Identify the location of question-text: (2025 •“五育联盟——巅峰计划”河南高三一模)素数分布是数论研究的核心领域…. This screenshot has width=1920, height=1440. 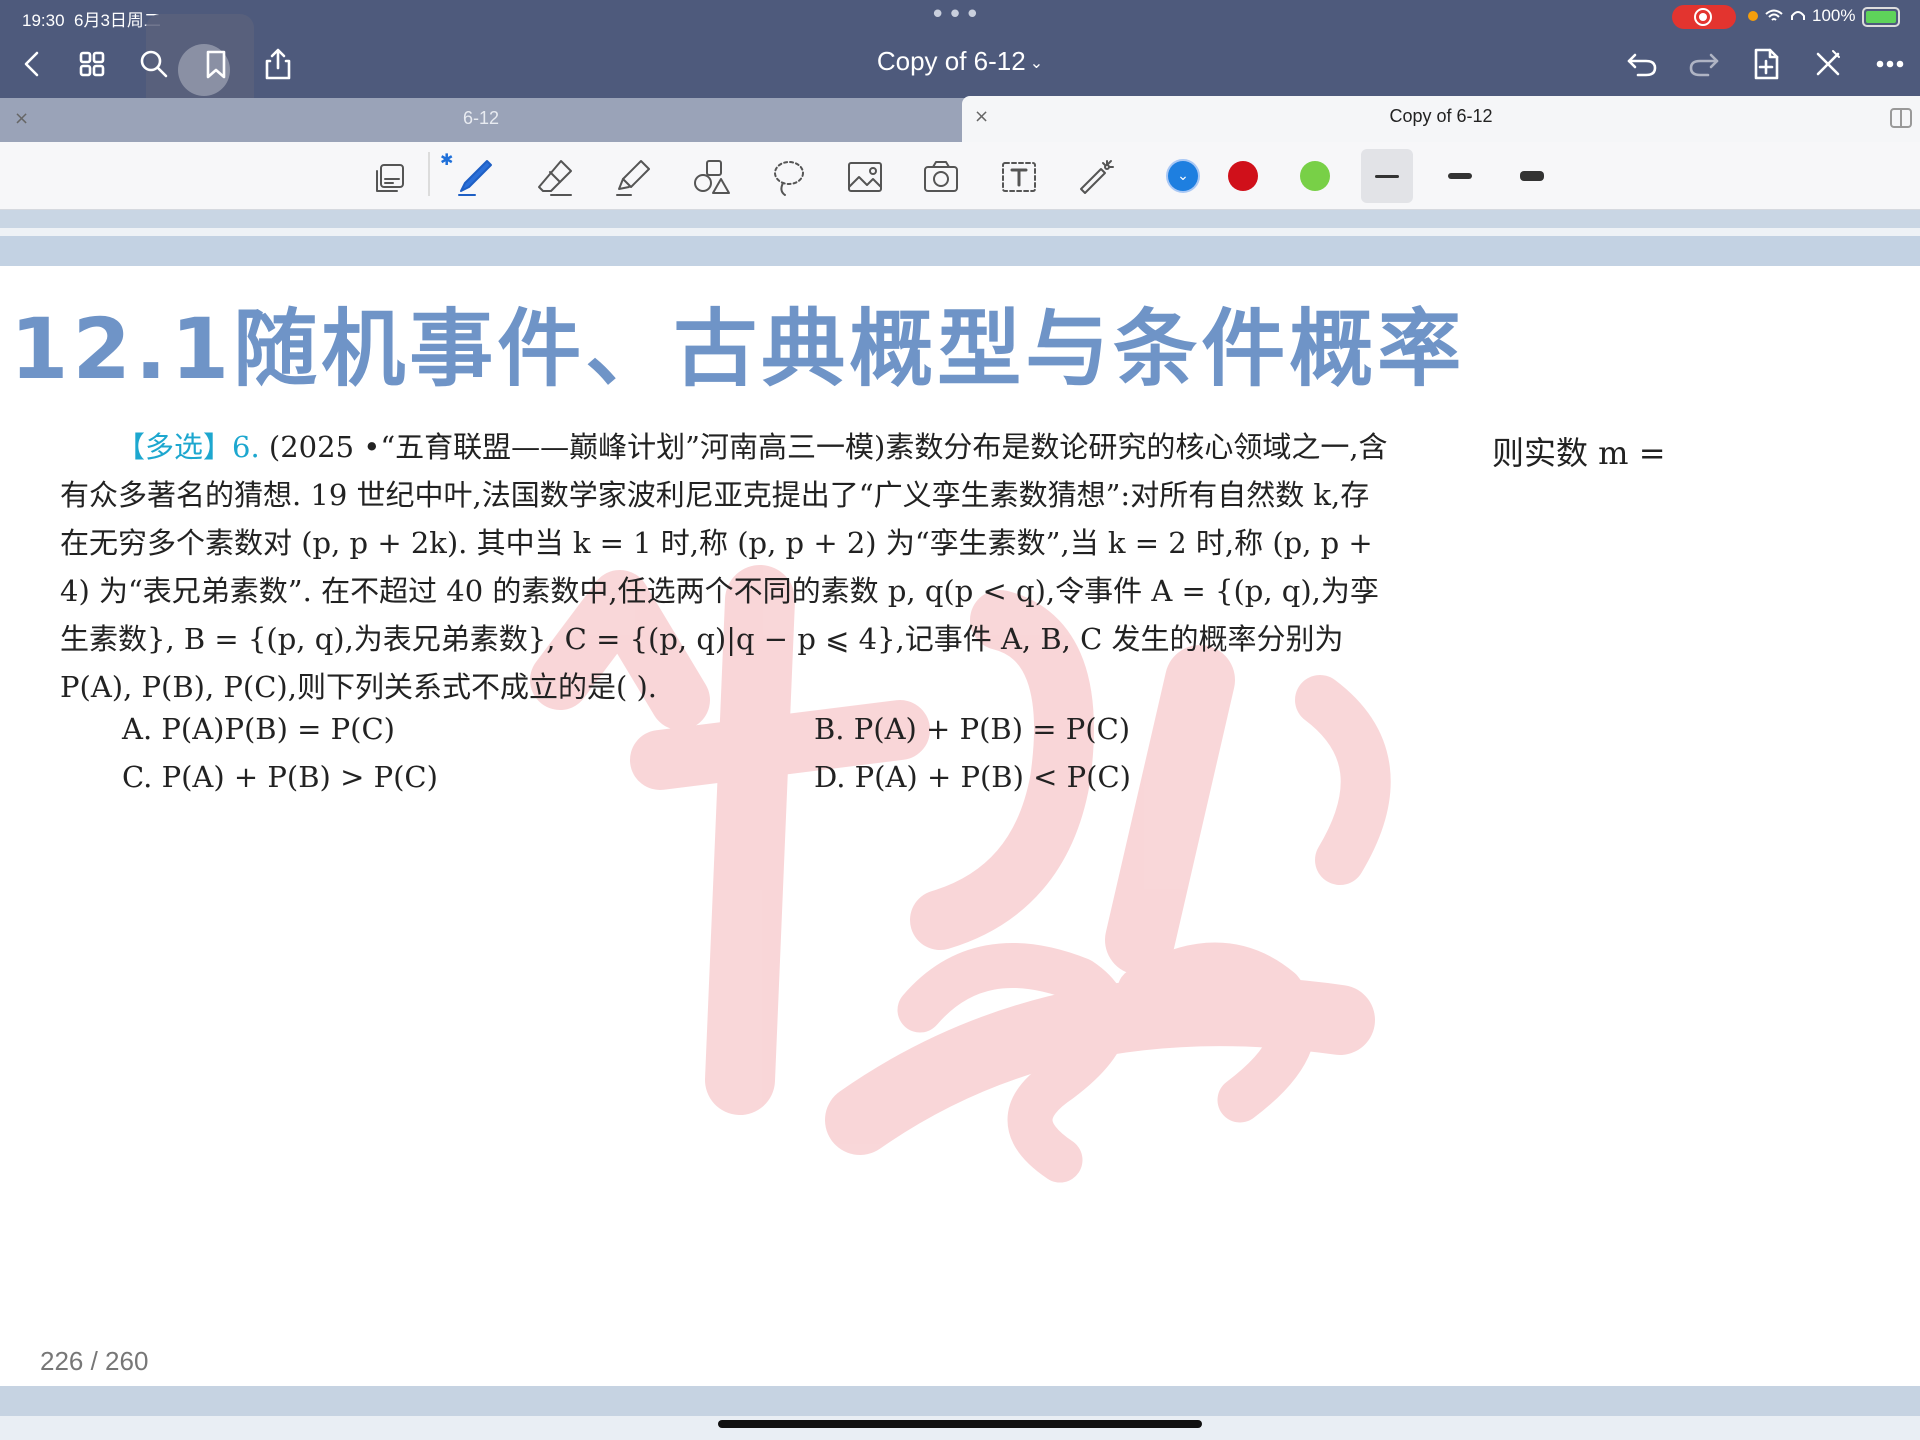
(828, 447).